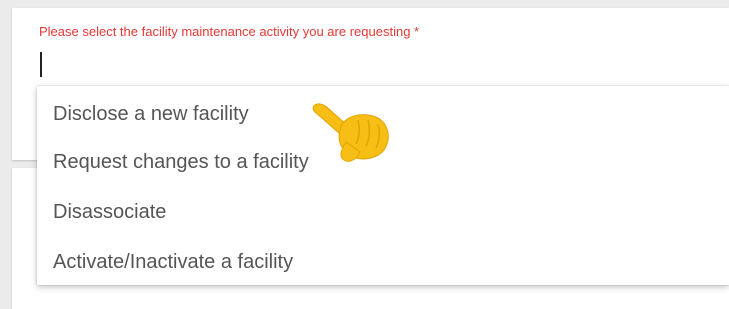 The height and width of the screenshot is (309, 729). What do you see at coordinates (173, 262) in the screenshot?
I see `option-activate-inactivate: Activate/Inactivate a facility` at bounding box center [173, 262].